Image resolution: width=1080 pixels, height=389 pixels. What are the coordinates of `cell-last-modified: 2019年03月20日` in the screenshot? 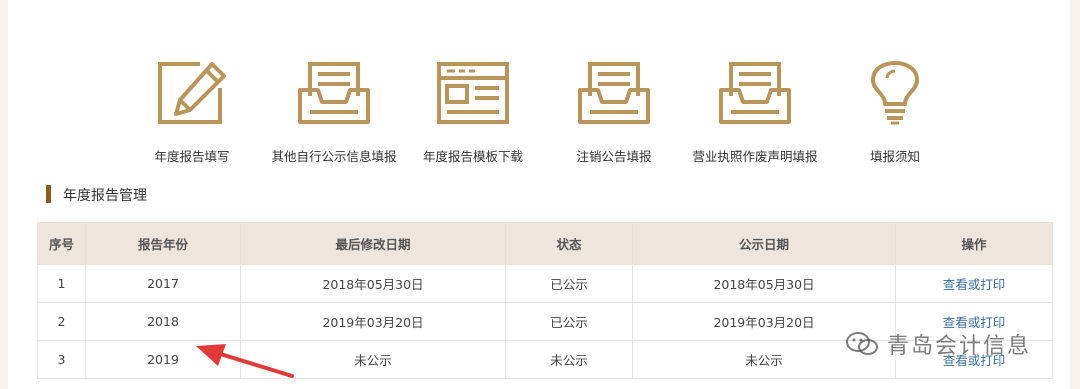 It's located at (373, 321).